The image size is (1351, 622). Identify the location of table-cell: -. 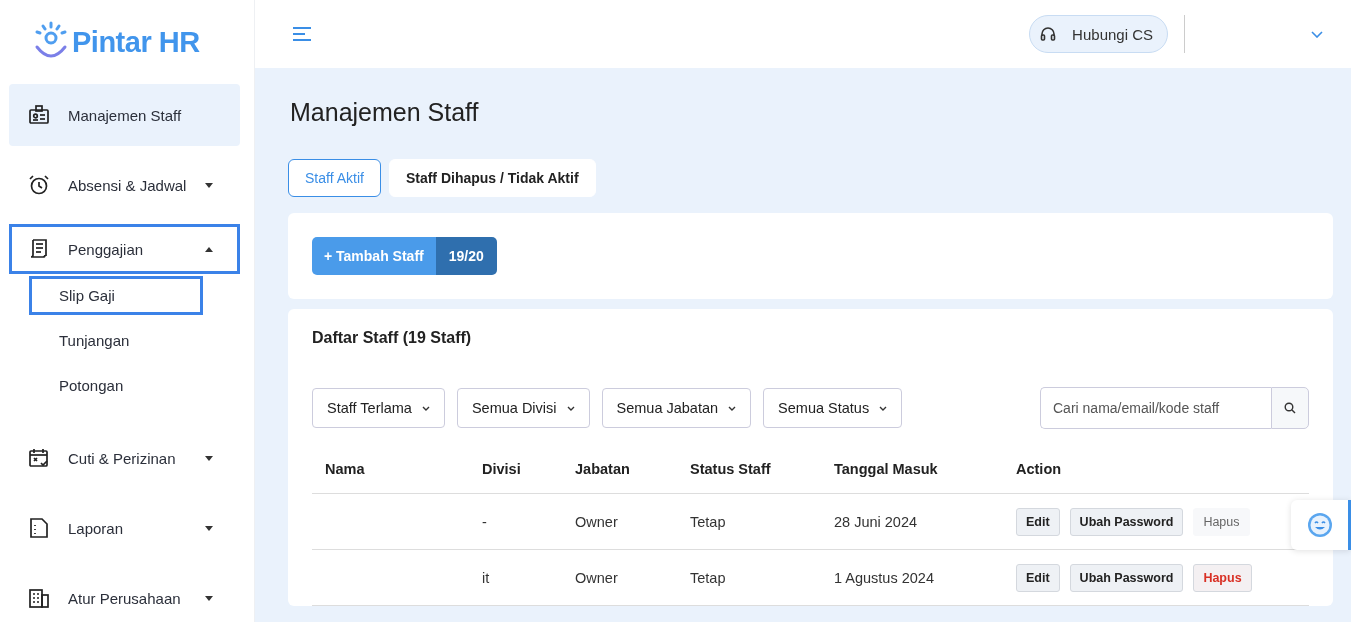
(484, 521).